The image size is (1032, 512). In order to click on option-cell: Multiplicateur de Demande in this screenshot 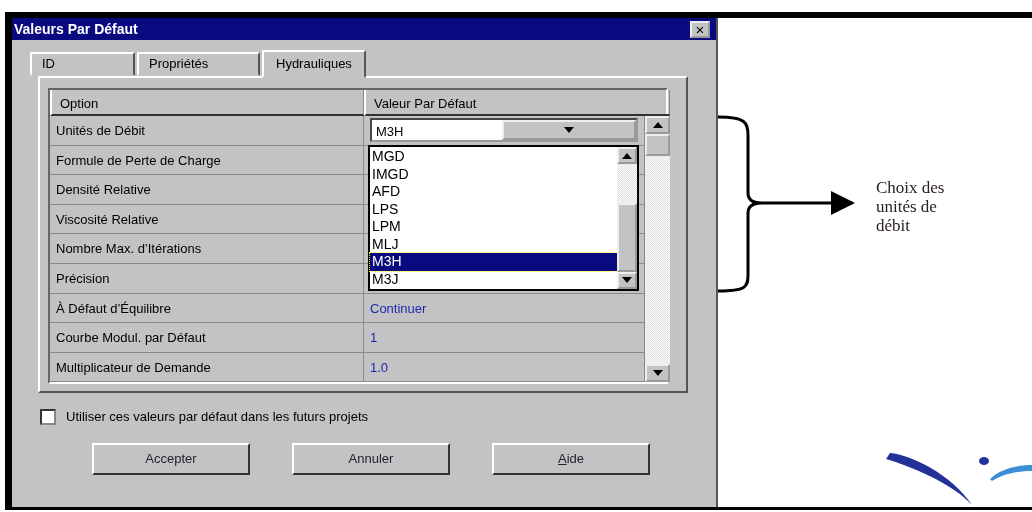, I will do `click(207, 367)`.